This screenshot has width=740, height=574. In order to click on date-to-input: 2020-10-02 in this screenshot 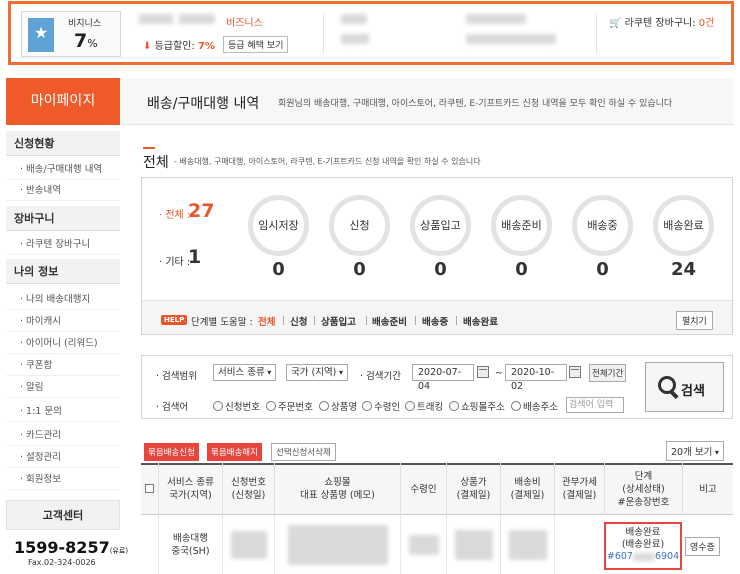, I will do `click(536, 378)`.